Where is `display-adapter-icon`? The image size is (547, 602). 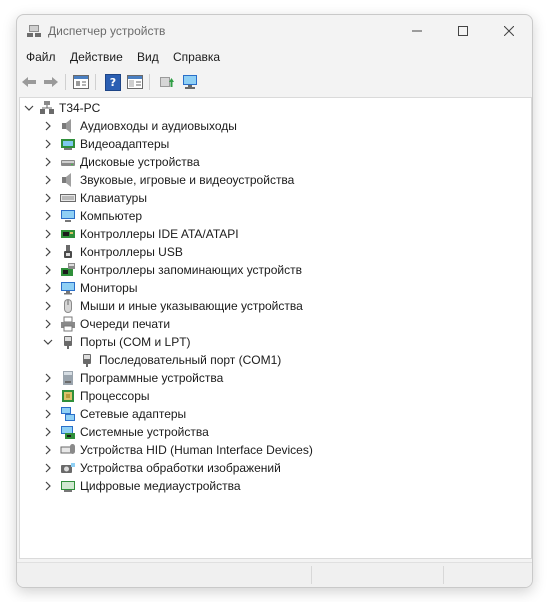 display-adapter-icon is located at coordinates (68, 144).